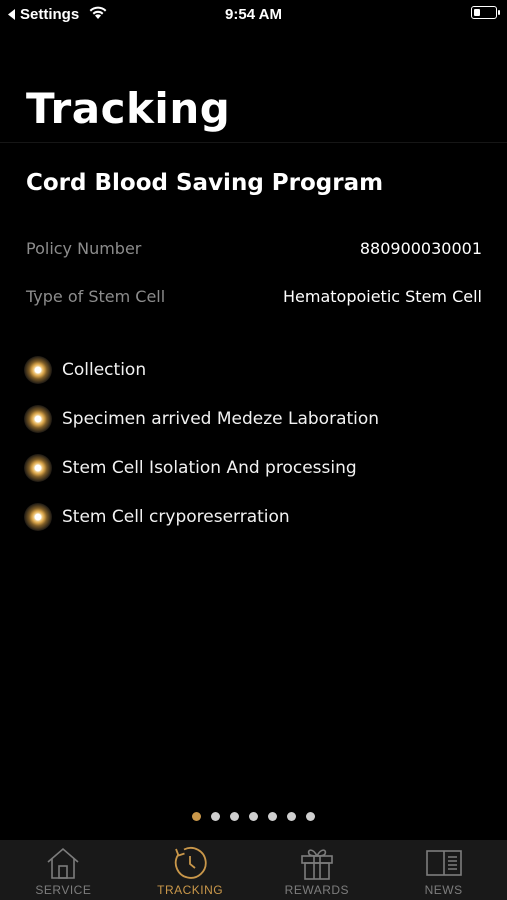 The width and height of the screenshot is (507, 900). I want to click on tab-label: NEWS, so click(443, 890).